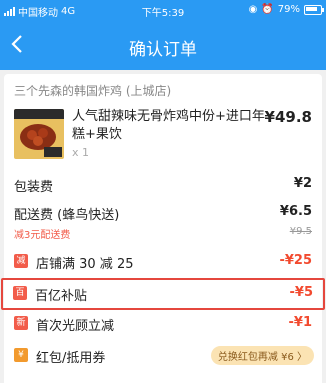 Image resolution: width=326 pixels, height=383 pixels. I want to click on page-title: 确认订单, so click(163, 50).